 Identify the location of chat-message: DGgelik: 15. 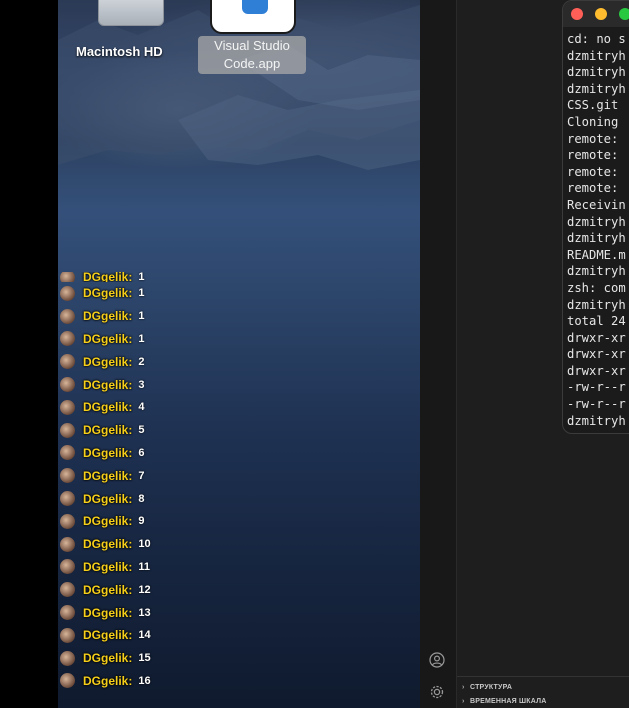
(140, 658).